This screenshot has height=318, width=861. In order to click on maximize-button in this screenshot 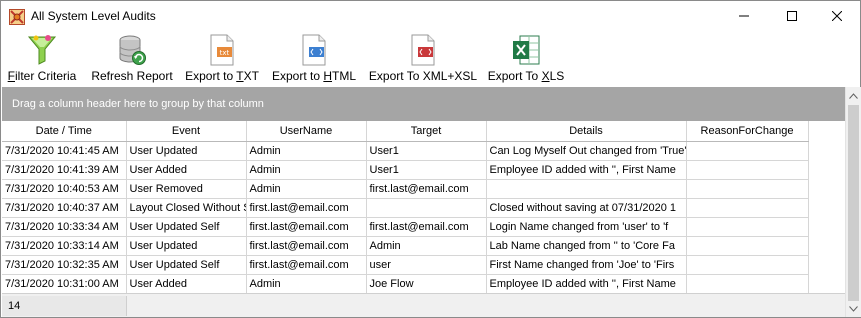, I will do `click(792, 16)`.